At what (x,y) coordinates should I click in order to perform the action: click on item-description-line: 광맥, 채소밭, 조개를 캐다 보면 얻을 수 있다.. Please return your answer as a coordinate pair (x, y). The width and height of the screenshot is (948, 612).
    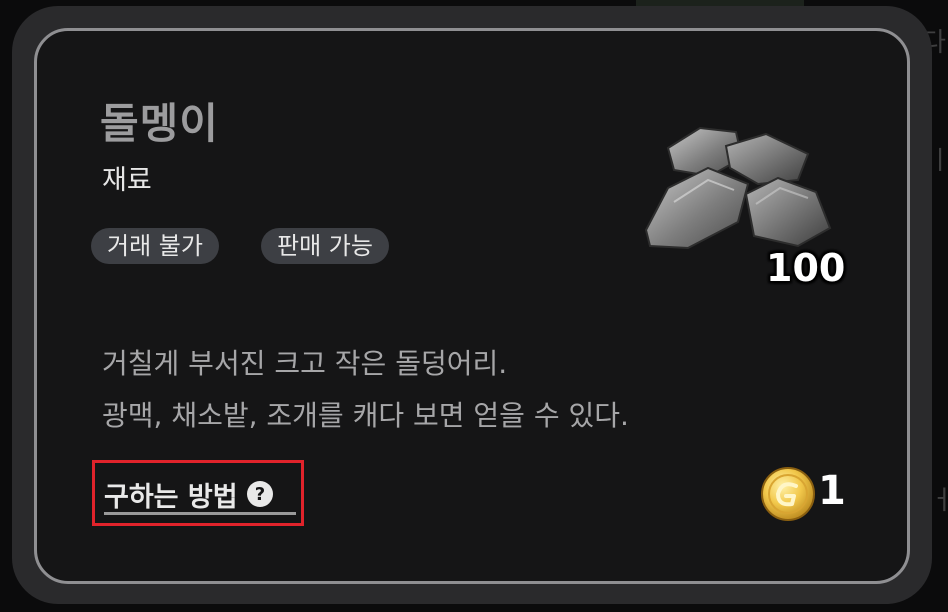
    Looking at the image, I should click on (365, 415).